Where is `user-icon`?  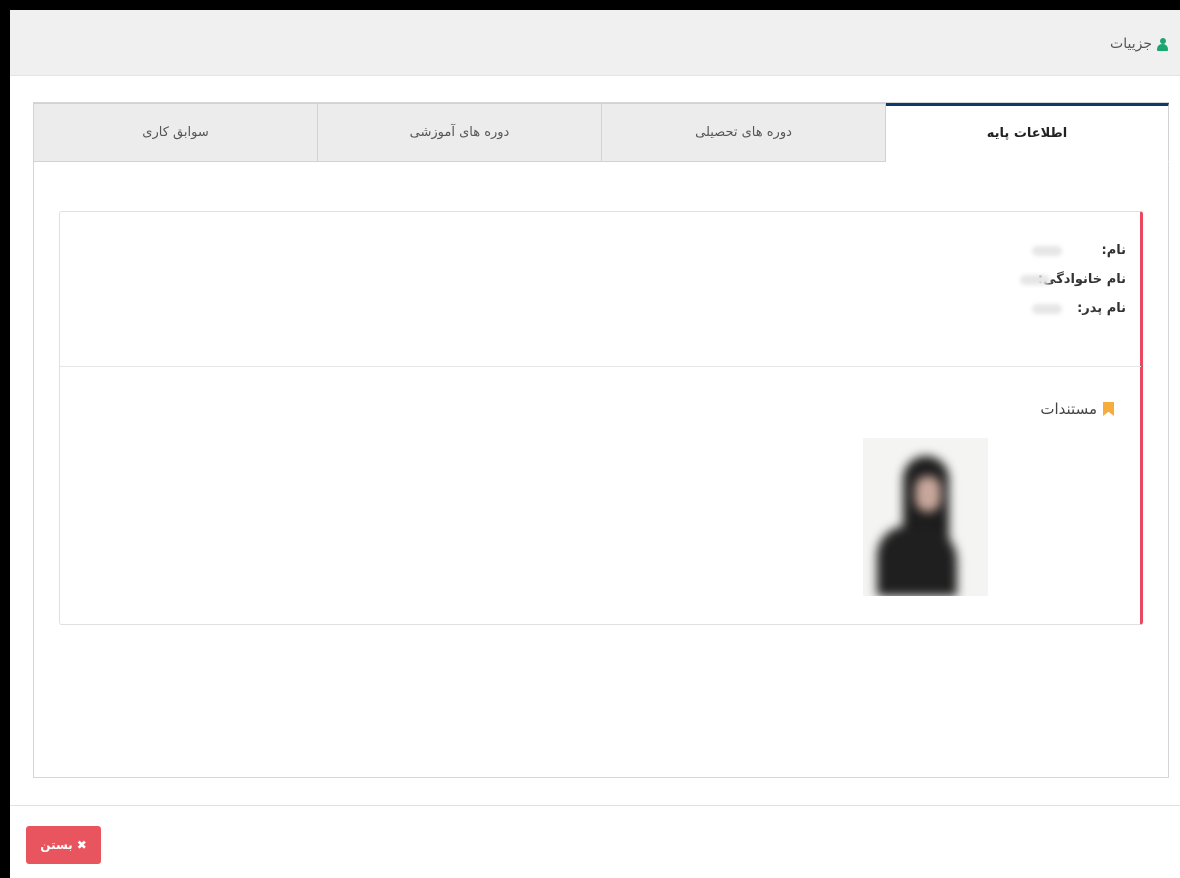 user-icon is located at coordinates (1162, 44).